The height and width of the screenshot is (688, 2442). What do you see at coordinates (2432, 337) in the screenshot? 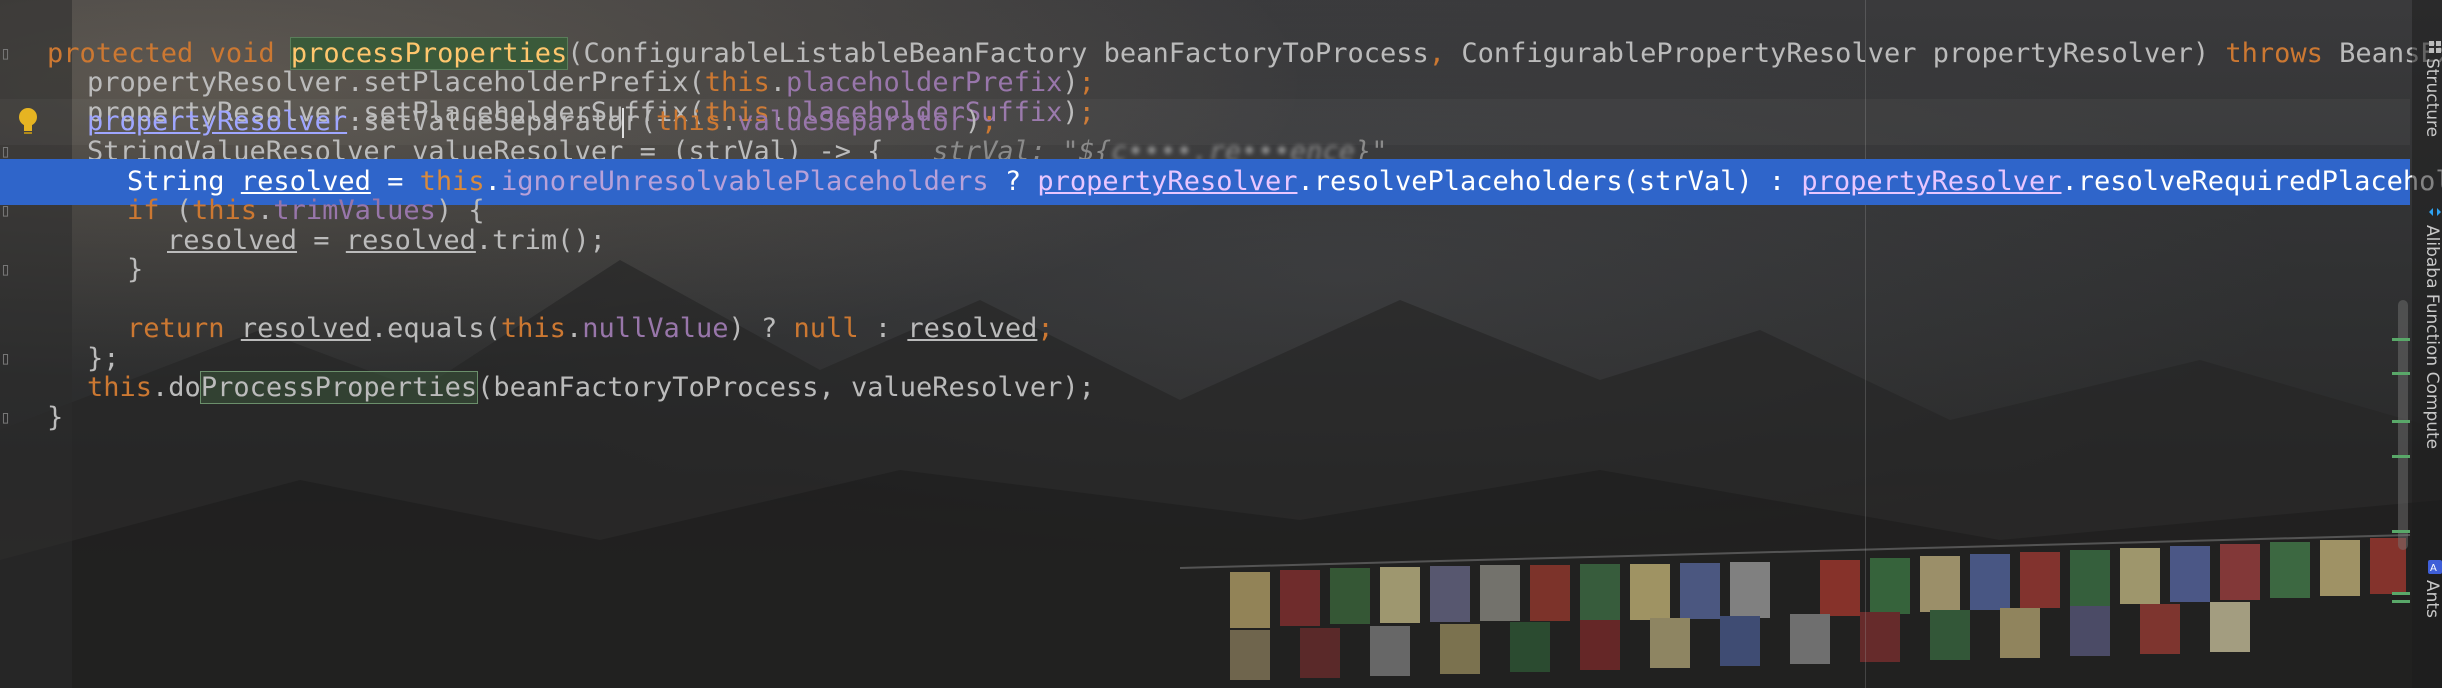
I see `tool-window-tab-alibaba-function-compute: Alibaba Function Compute` at bounding box center [2432, 337].